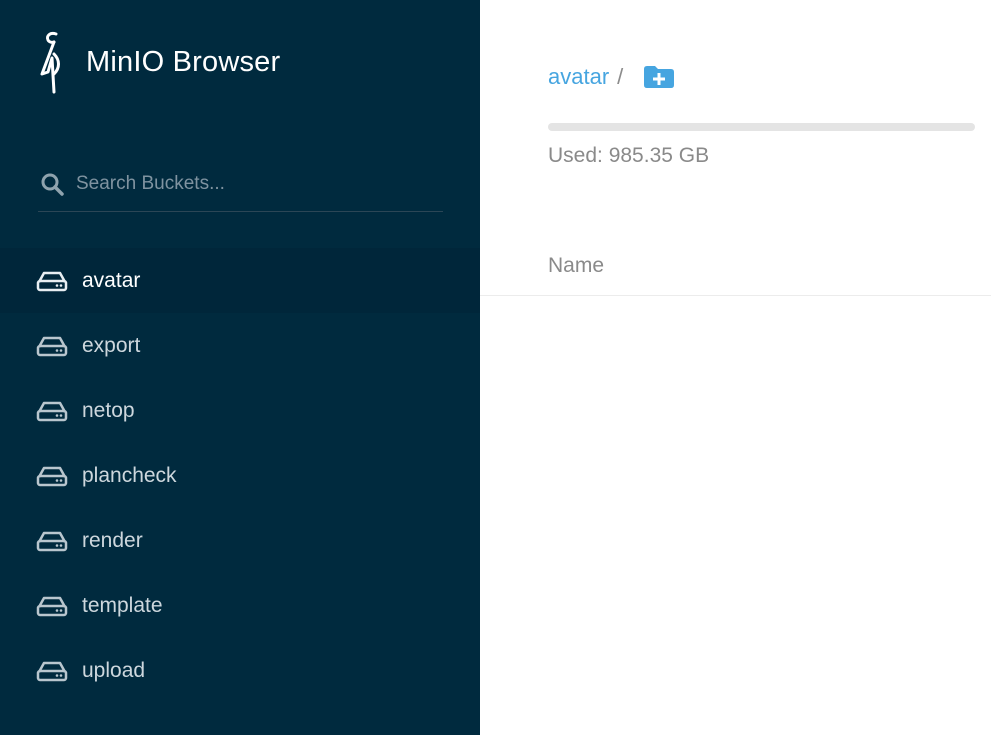  Describe the element at coordinates (578, 77) in the screenshot. I see `breadcrumb-bucket-link: avatar` at that location.